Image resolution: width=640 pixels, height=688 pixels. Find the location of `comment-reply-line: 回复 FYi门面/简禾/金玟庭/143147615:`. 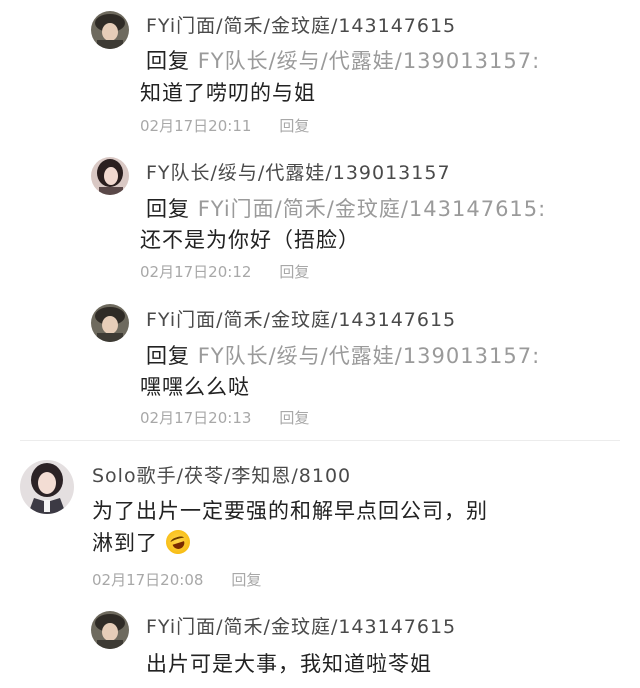

comment-reply-line: 回复 FYi门面/简禾/金玟庭/143147615: is located at coordinates (346, 208).